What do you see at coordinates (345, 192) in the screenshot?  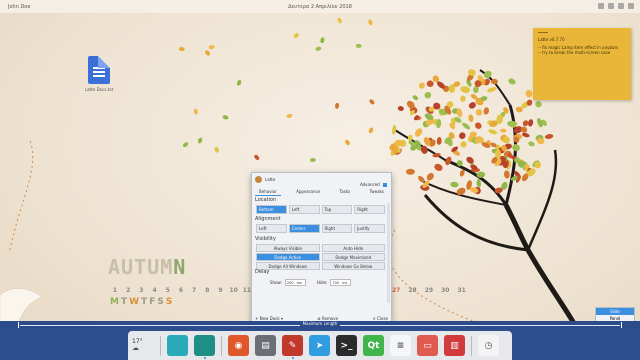 I see `tab-tasks: Tasks` at bounding box center [345, 192].